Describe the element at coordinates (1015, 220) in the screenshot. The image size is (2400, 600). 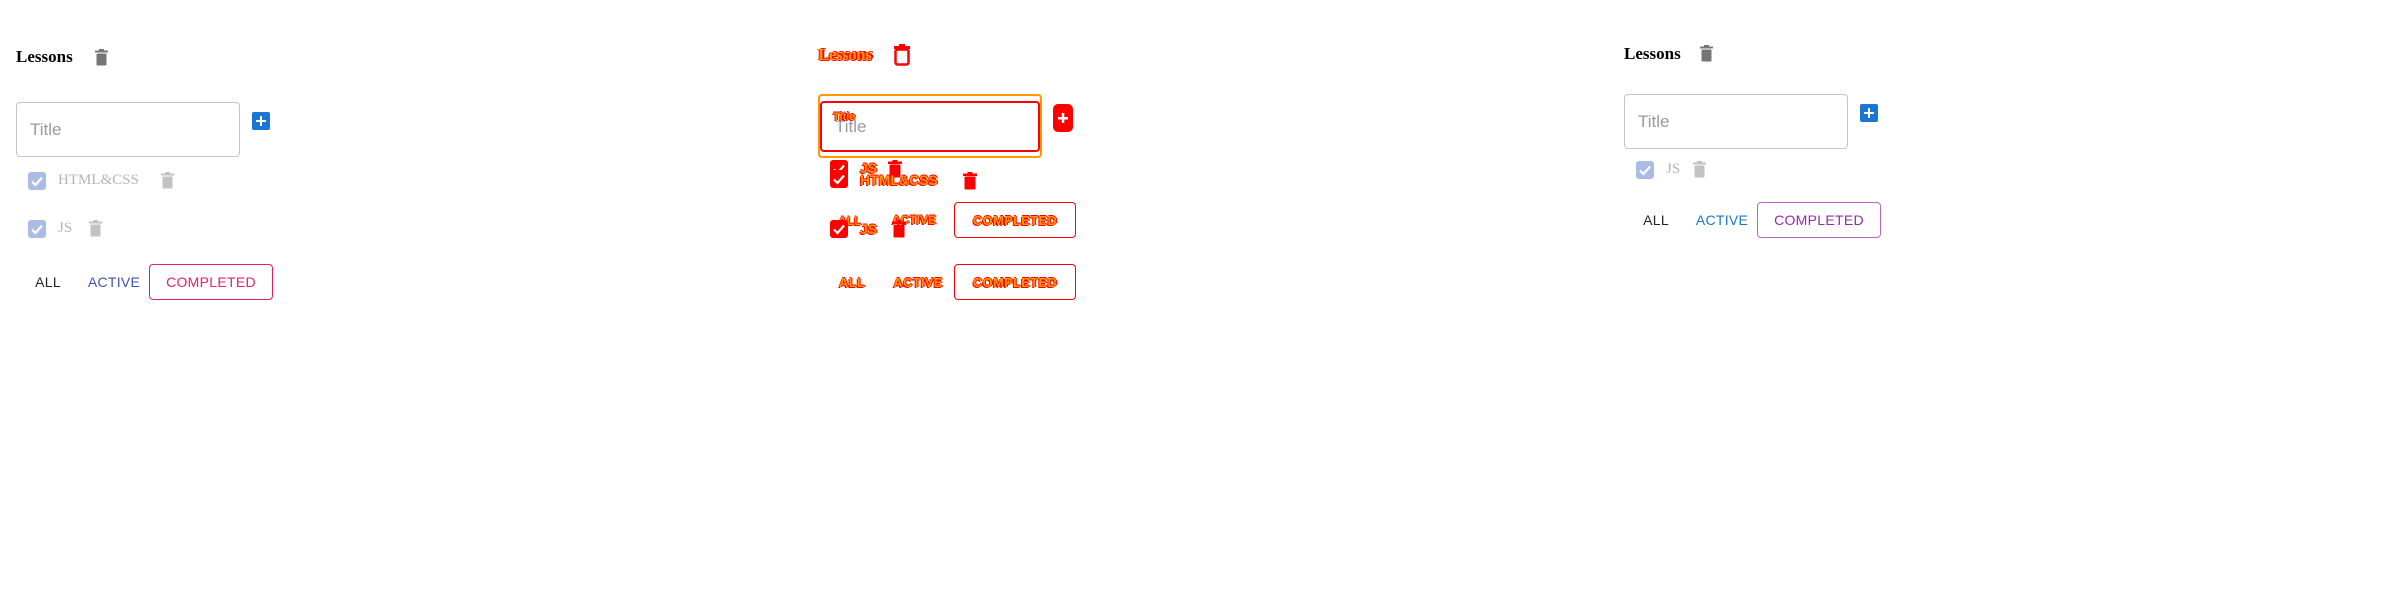
I see `filter-completed-ghost: COMPLETED` at that location.